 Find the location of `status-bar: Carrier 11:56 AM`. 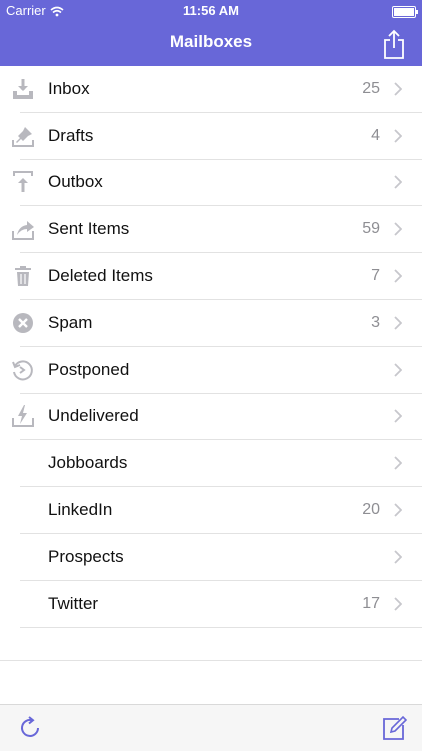

status-bar: Carrier 11:56 AM is located at coordinates (211, 11).